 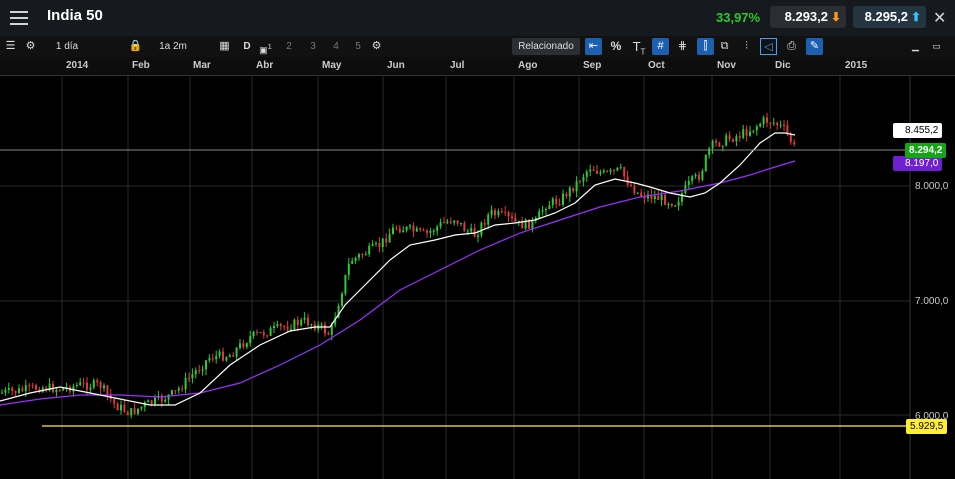 What do you see at coordinates (396, 65) in the screenshot?
I see `month-label: Jun` at bounding box center [396, 65].